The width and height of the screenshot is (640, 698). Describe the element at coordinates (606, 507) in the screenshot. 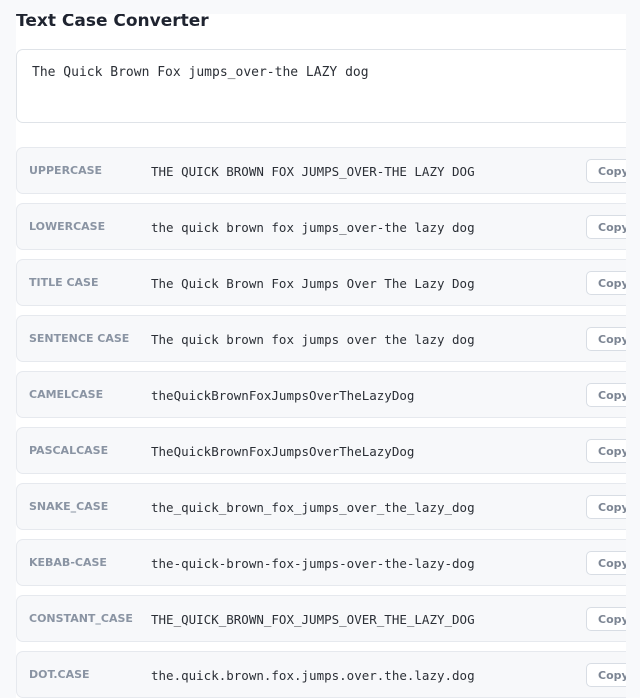

I see `copy-snake-case-button: Copy` at that location.